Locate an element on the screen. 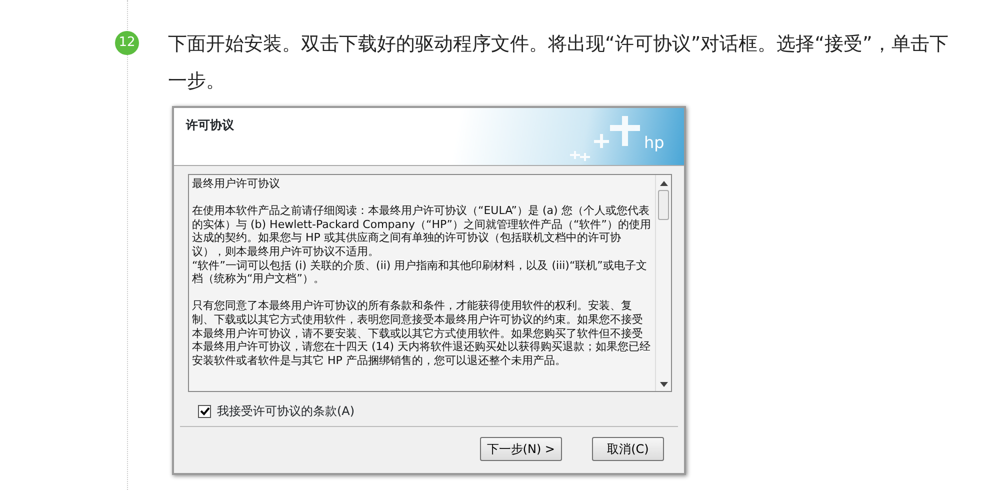 This screenshot has height=490, width=990. next-button: 下一步(N) > is located at coordinates (521, 449).